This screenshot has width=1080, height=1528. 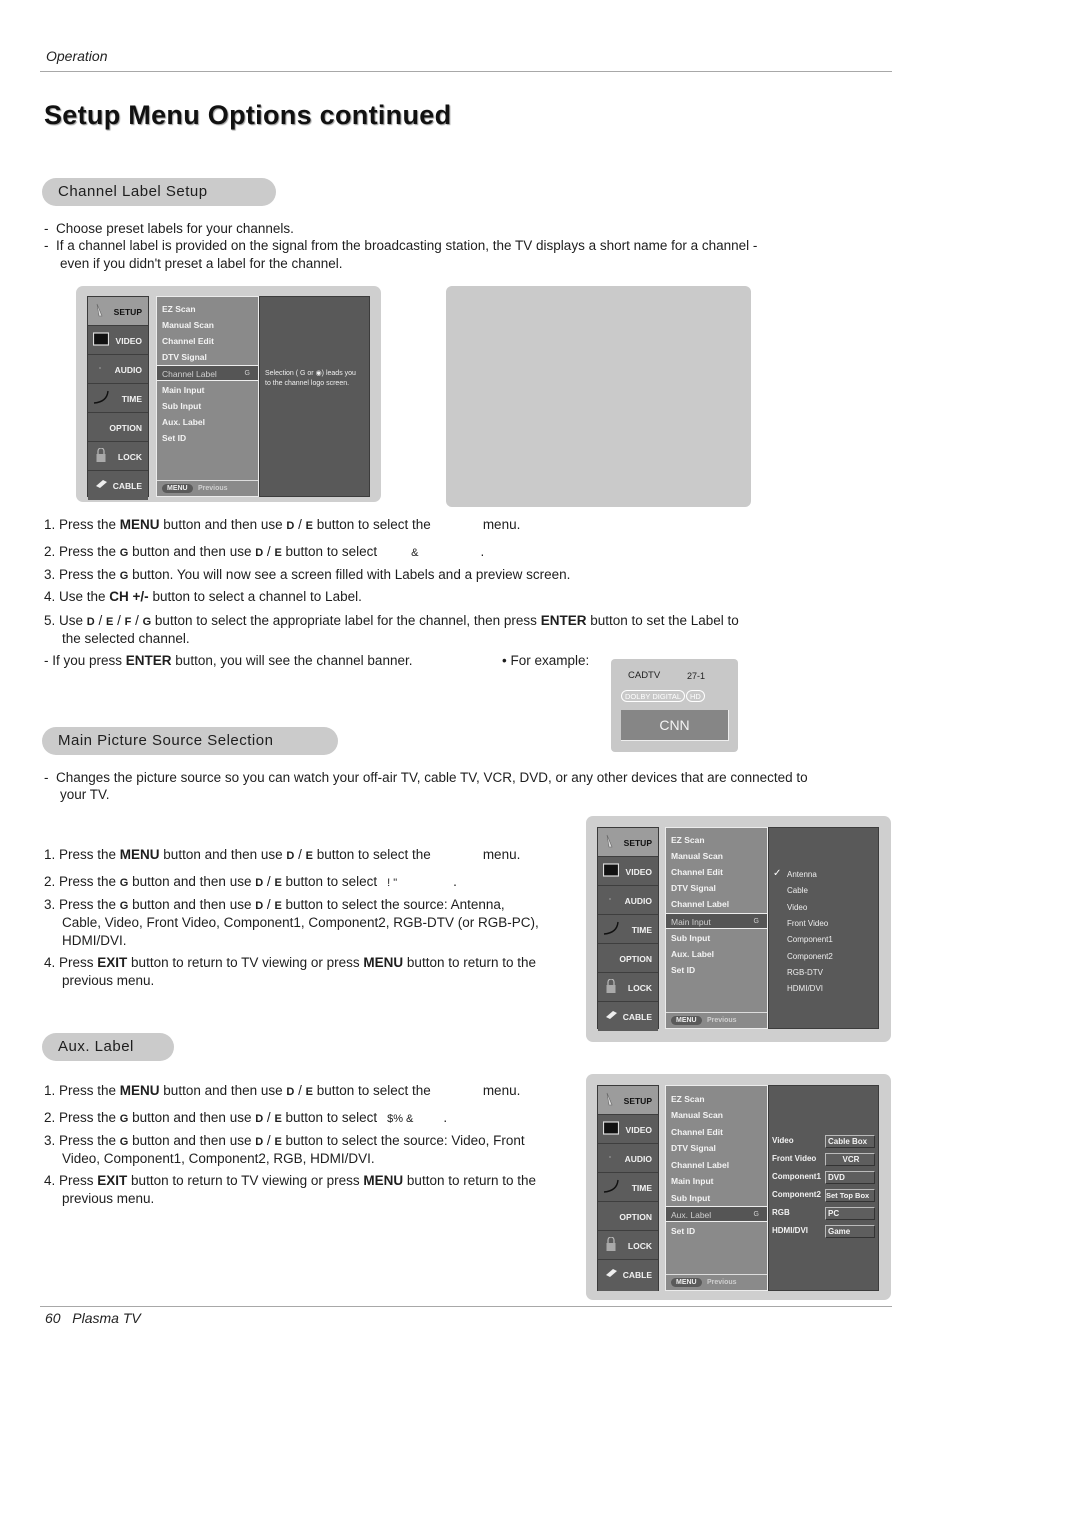 I want to click on header-divider, so click(x=466, y=71).